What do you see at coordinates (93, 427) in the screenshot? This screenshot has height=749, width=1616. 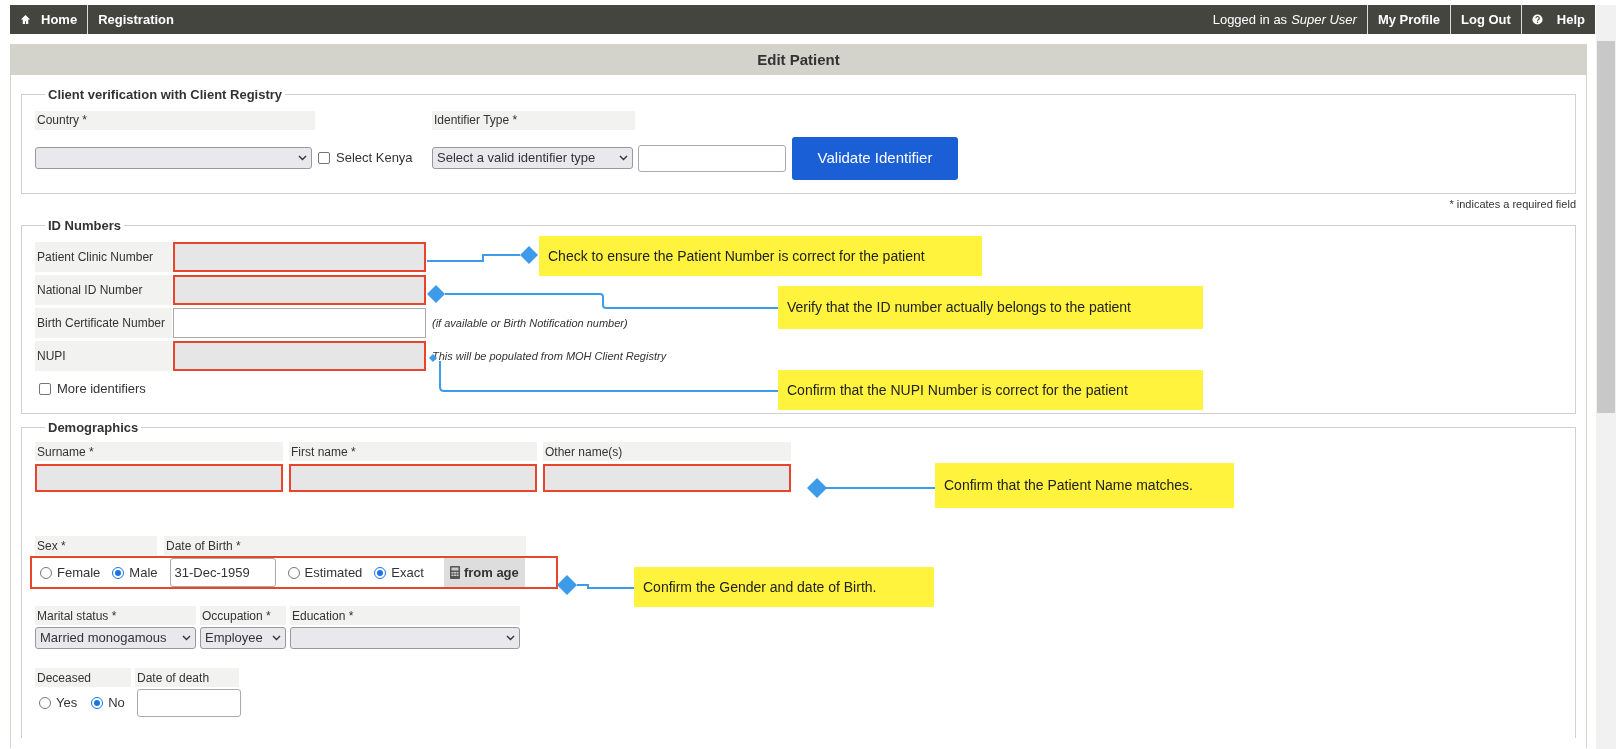 I see `section-legend: Demographics` at bounding box center [93, 427].